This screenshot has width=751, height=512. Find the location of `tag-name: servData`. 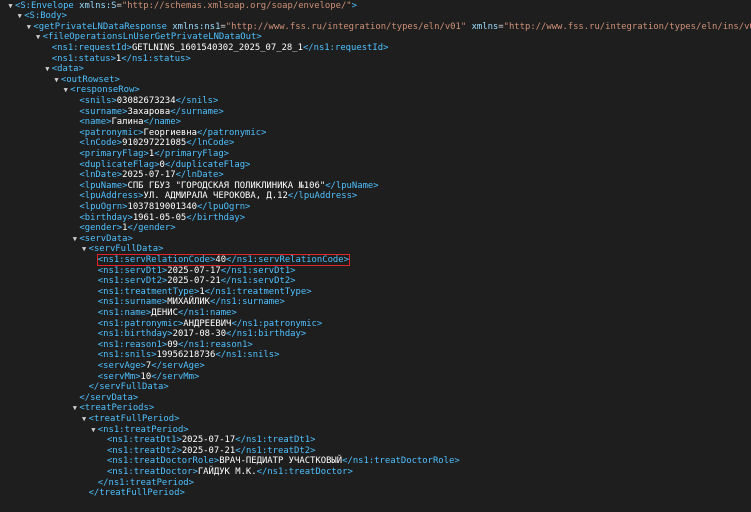

tag-name: servData is located at coordinates (106, 238).